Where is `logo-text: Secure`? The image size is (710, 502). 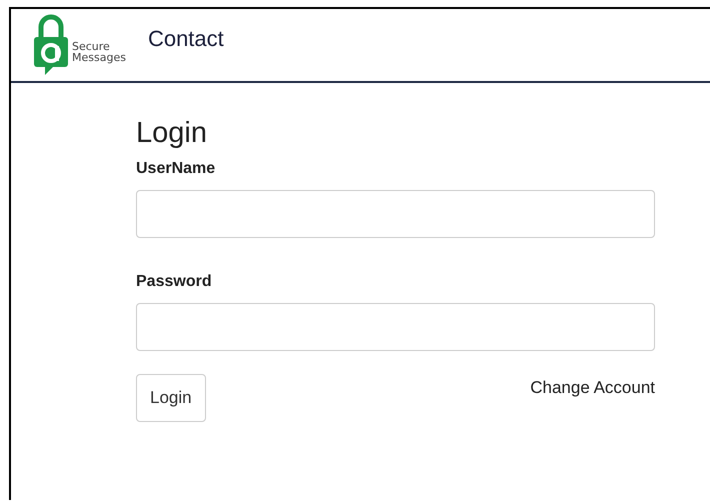 logo-text: Secure is located at coordinates (91, 46).